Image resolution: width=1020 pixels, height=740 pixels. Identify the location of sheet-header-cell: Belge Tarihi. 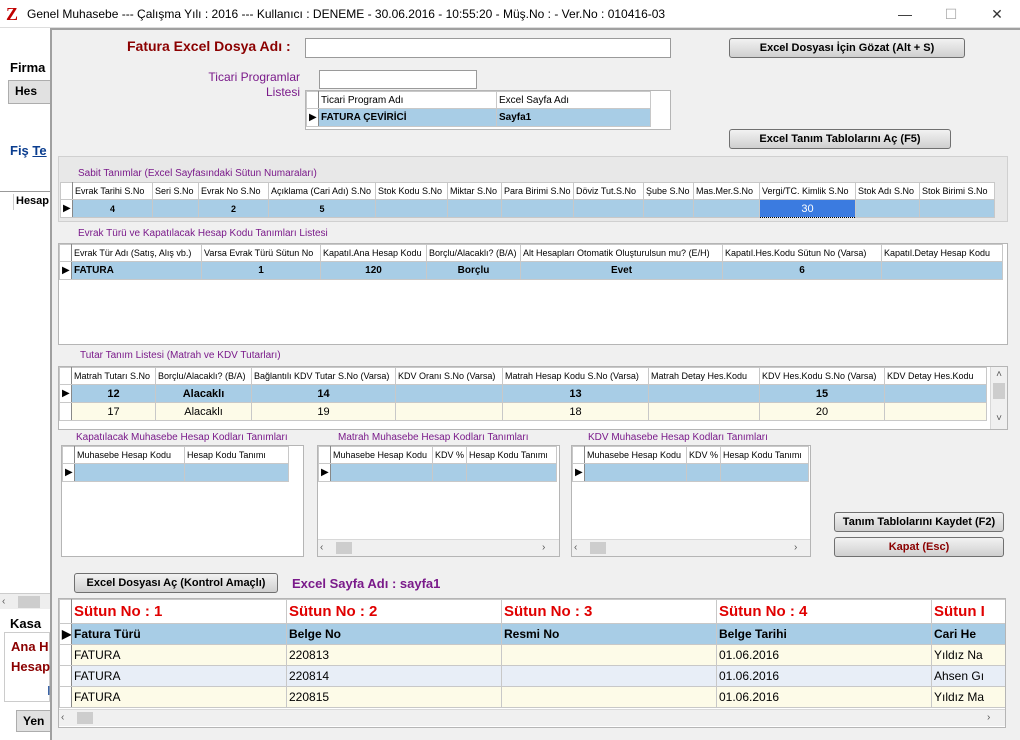
(824, 634).